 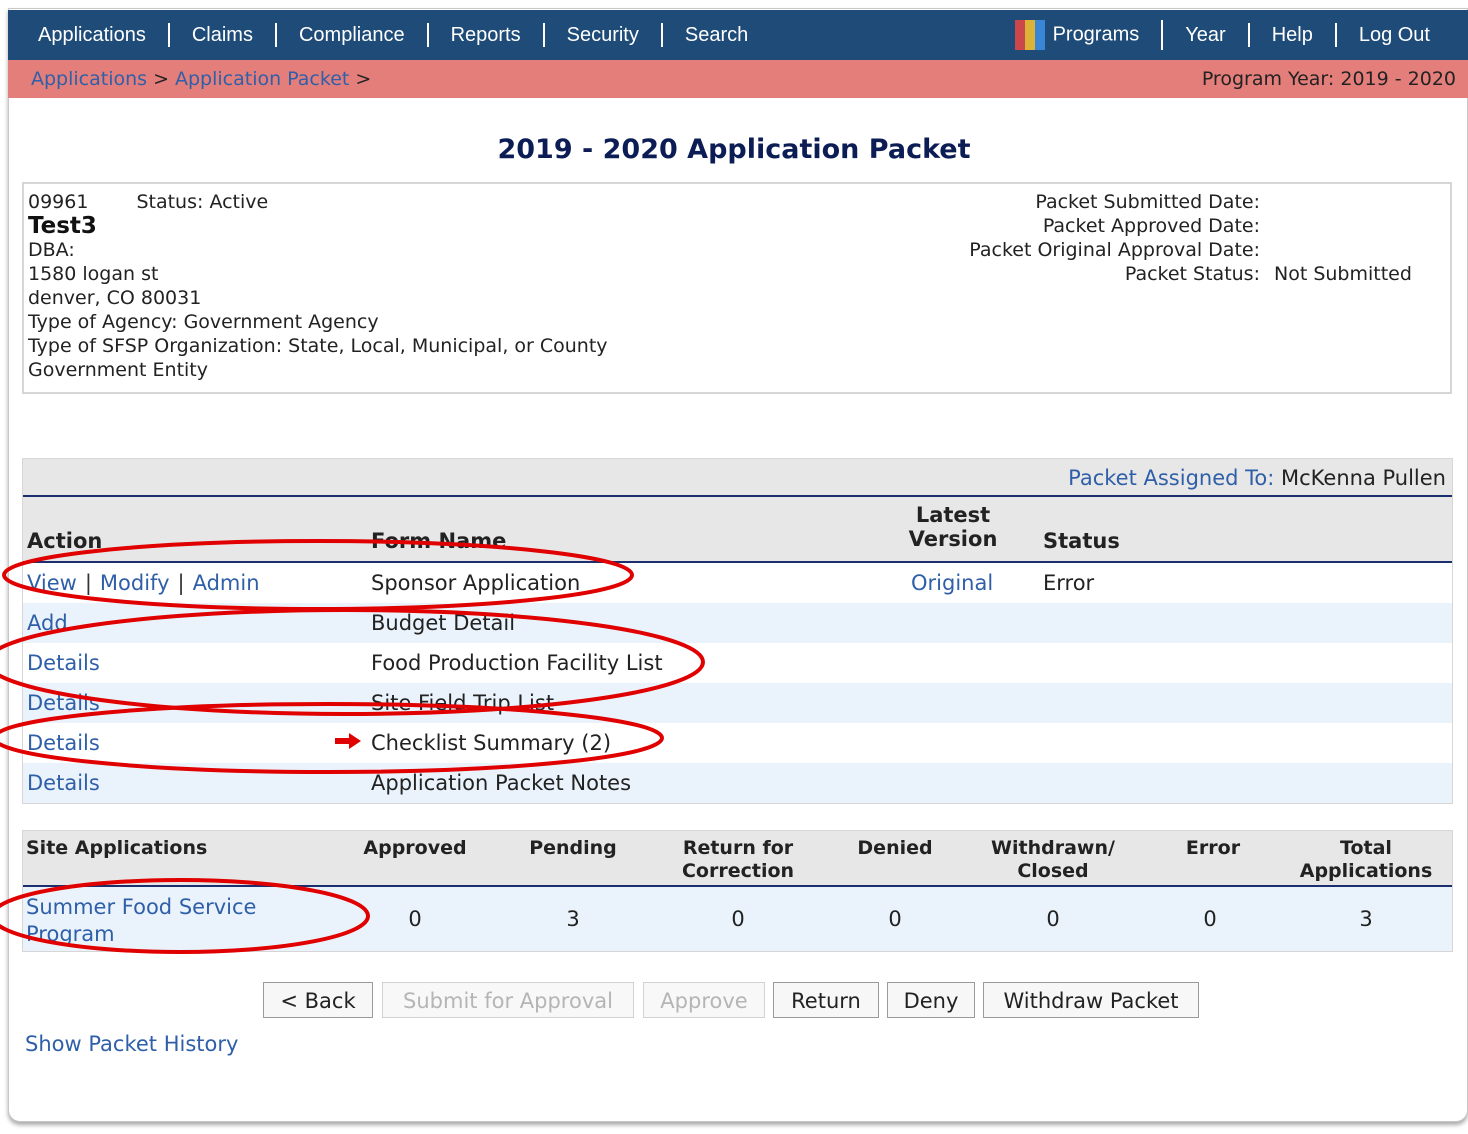 I want to click on header-status: Status, so click(x=1081, y=541).